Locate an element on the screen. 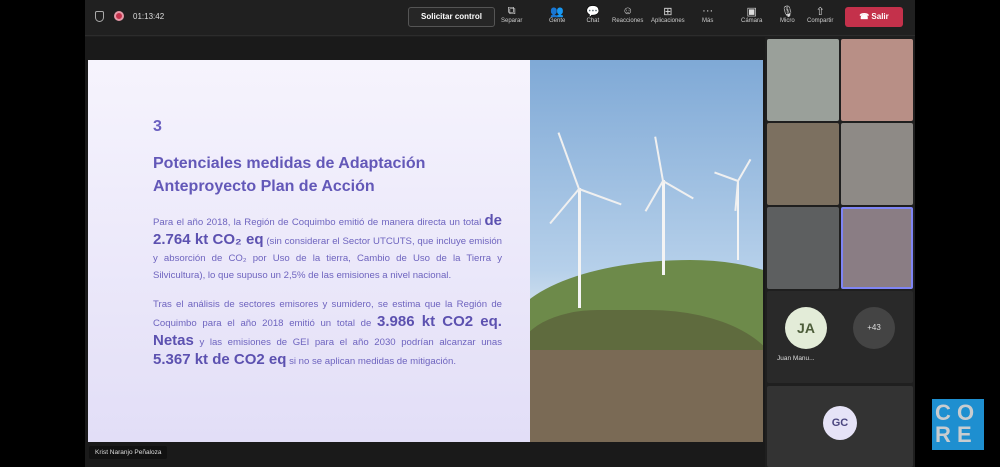  people-button: 👥 Gente is located at coordinates (557, 14).